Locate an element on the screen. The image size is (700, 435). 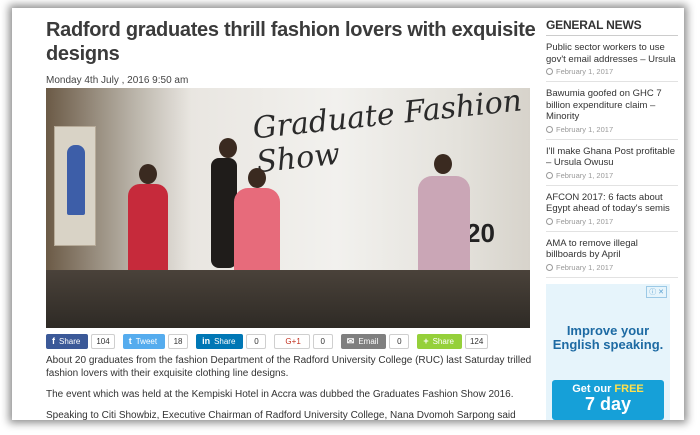
facebook-icon: f is located at coordinates (53, 340).